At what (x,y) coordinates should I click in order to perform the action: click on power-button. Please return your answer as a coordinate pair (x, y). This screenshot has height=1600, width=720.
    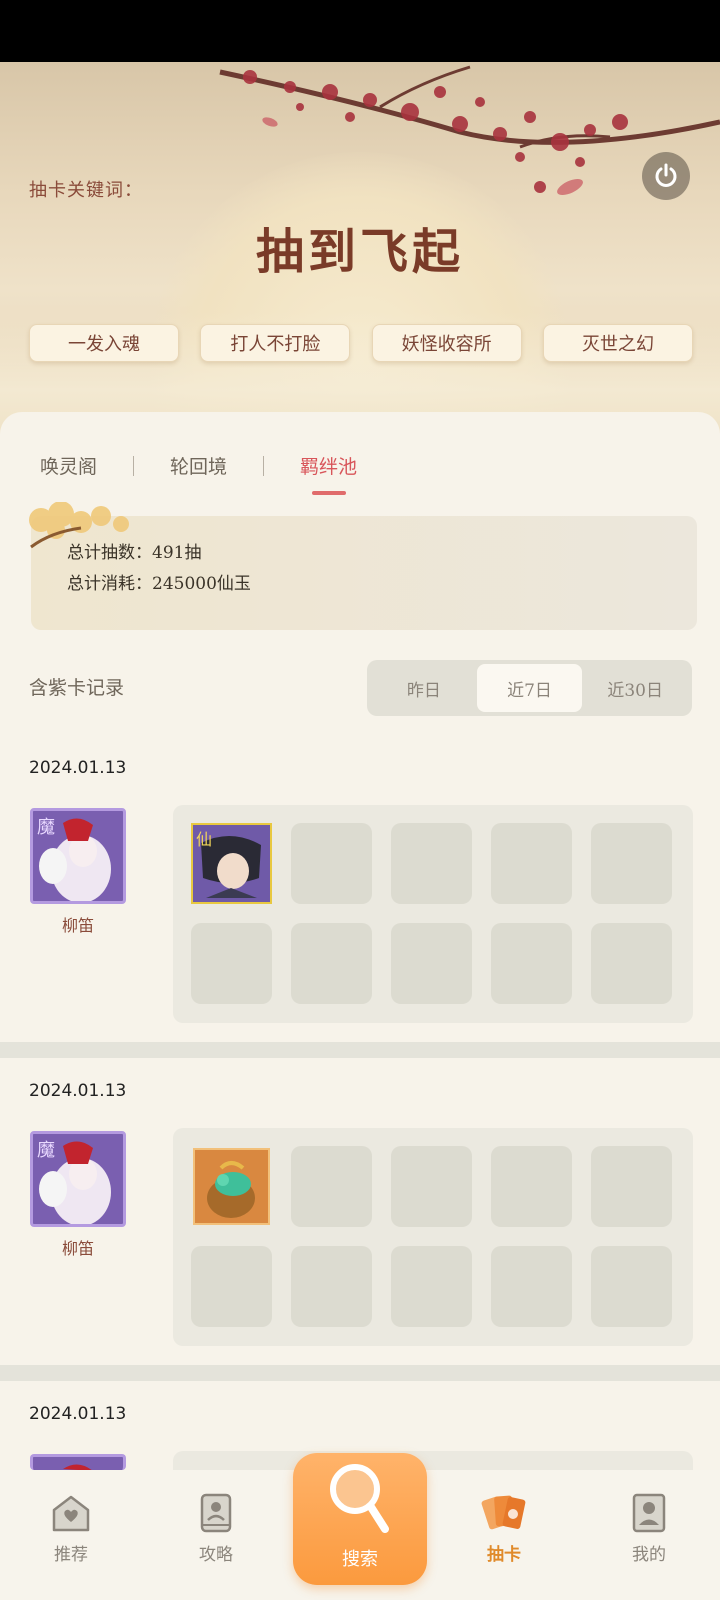
    Looking at the image, I should click on (666, 176).